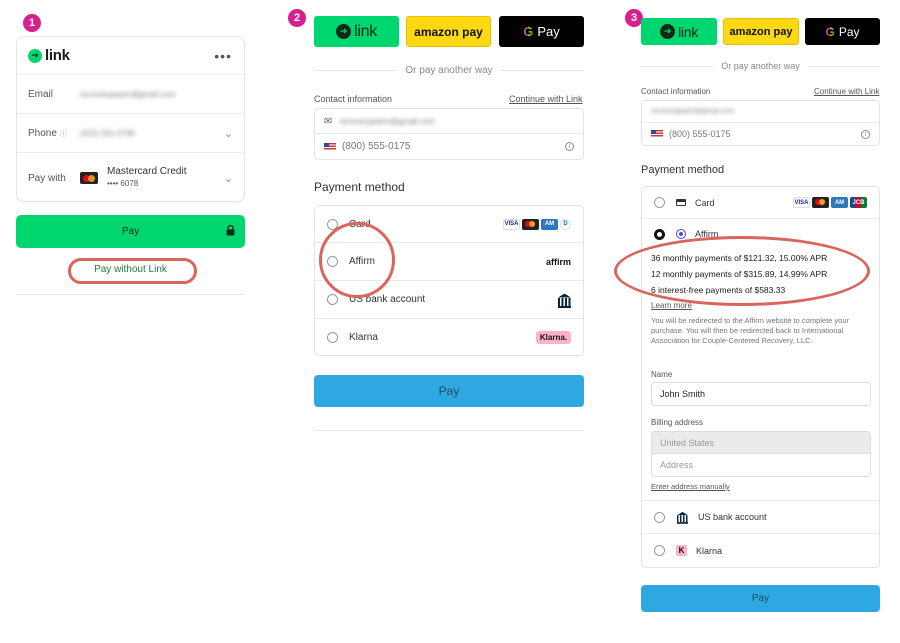  I want to click on method-affirm: Affirm affirm, so click(449, 262).